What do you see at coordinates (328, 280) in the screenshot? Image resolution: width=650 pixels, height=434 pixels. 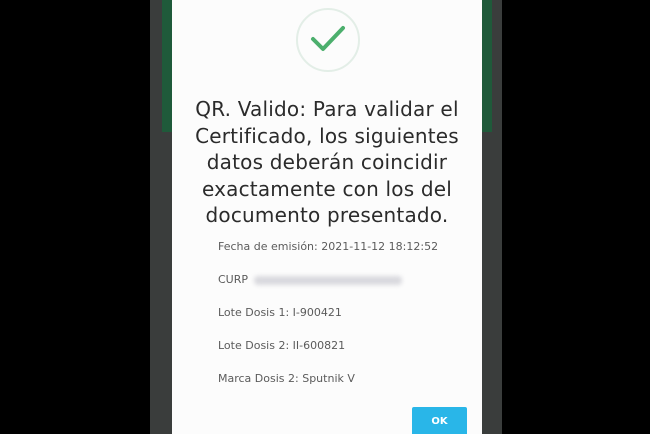 I see `redacted-curp-value` at bounding box center [328, 280].